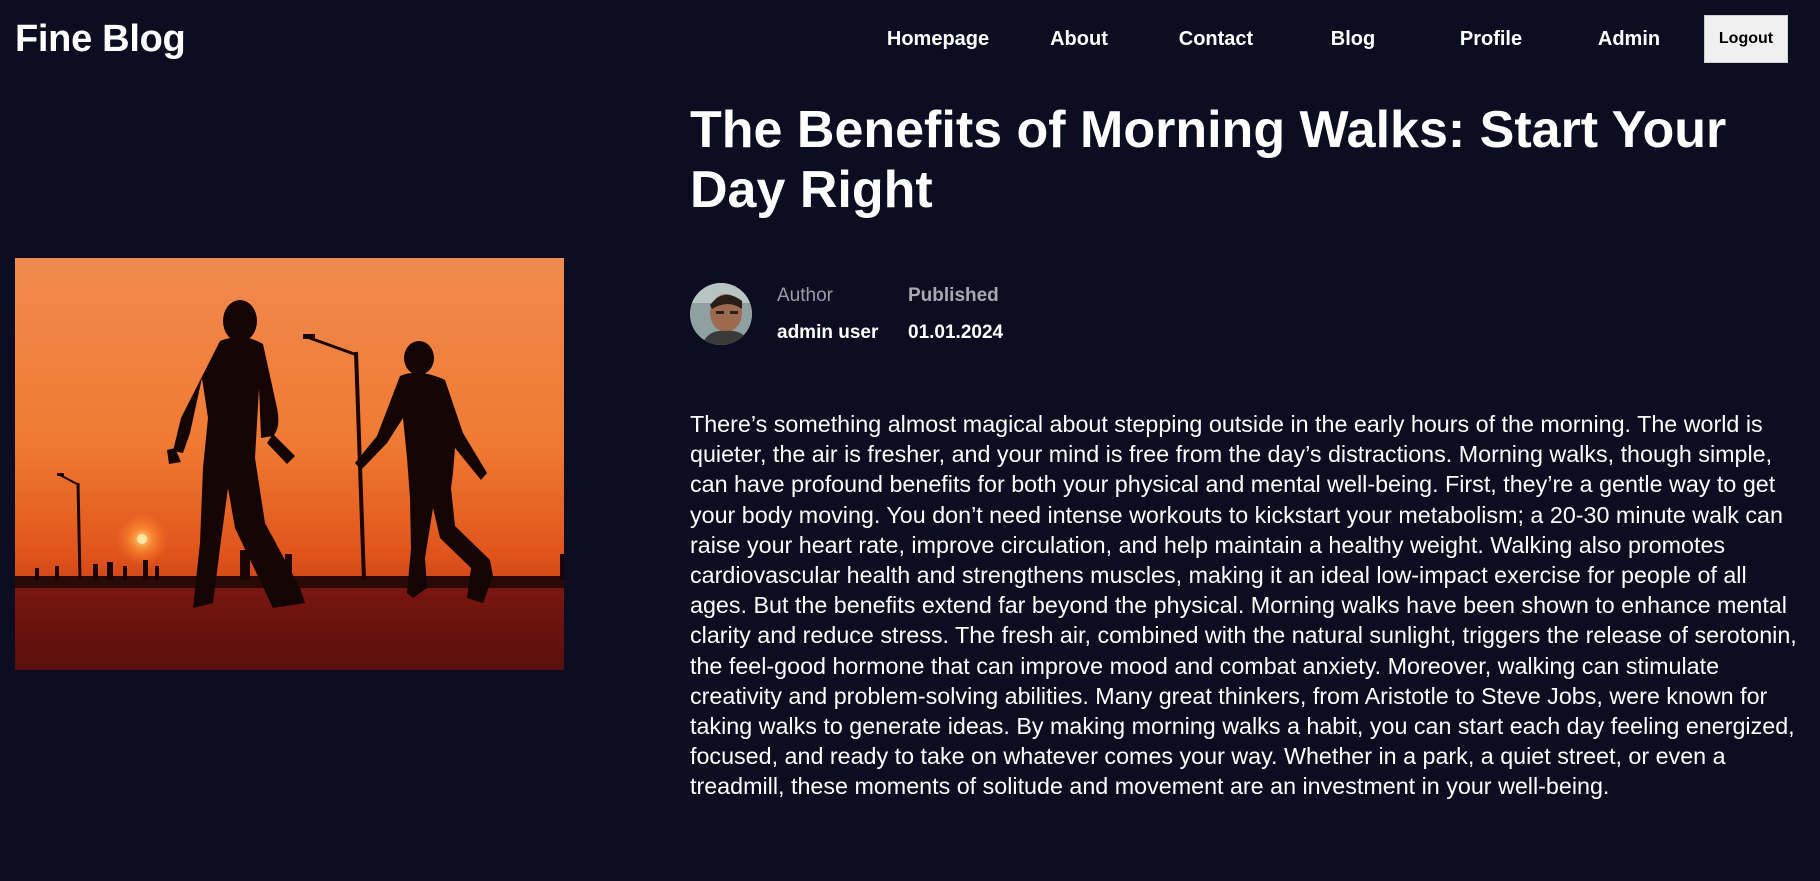 Image resolution: width=1820 pixels, height=881 pixels. What do you see at coordinates (827, 314) in the screenshot?
I see `author-block: Author admin user` at bounding box center [827, 314].